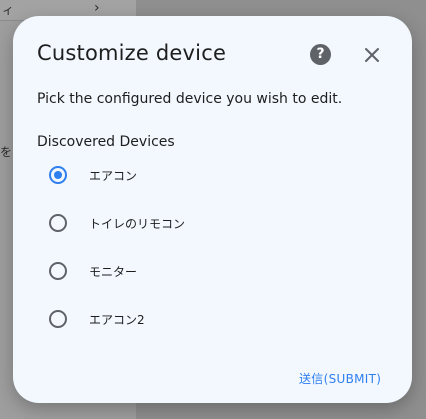  What do you see at coordinates (132, 53) in the screenshot?
I see `dialog-title: Customize device` at bounding box center [132, 53].